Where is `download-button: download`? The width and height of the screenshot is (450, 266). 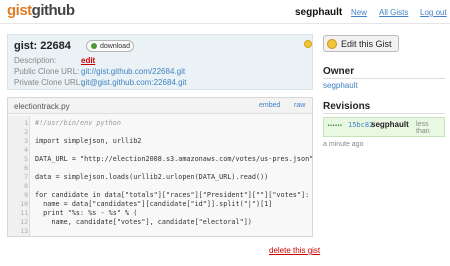 download-button: download is located at coordinates (110, 46).